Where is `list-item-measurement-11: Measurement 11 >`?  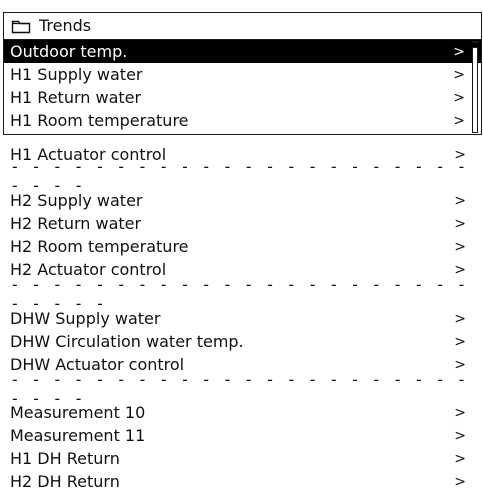
list-item-measurement-11: Measurement 11 > is located at coordinates (241, 435).